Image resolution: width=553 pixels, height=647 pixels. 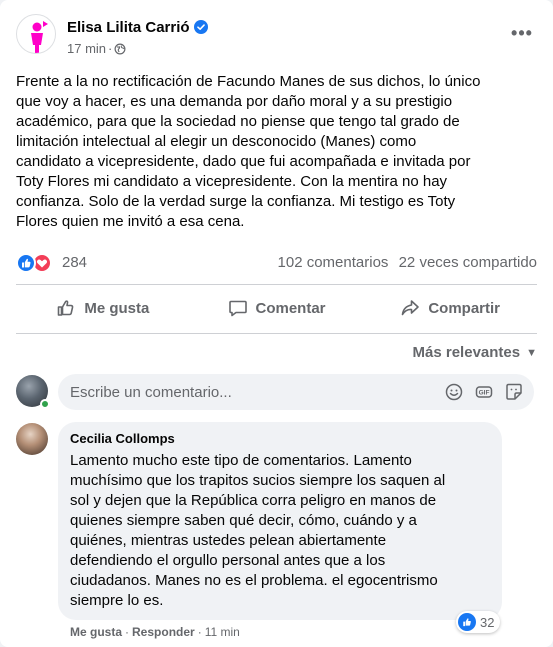 I want to click on share-button: Compartir, so click(x=450, y=308).